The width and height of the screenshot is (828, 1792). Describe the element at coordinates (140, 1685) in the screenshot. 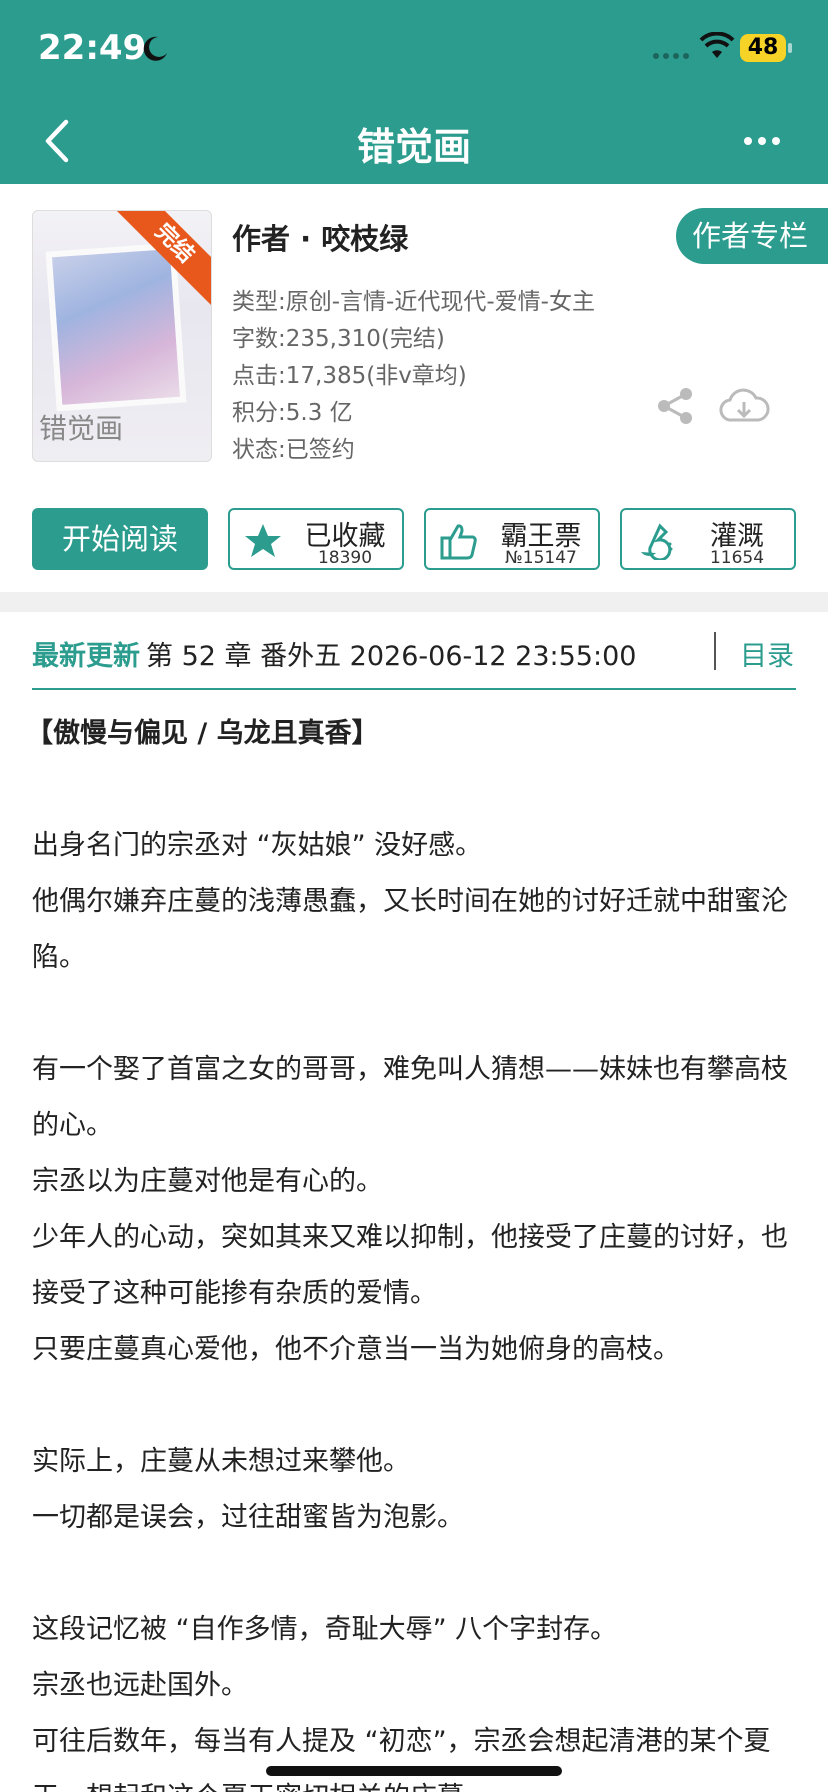

I see `summary-paragraph: 宗丞也远赴国外。` at that location.